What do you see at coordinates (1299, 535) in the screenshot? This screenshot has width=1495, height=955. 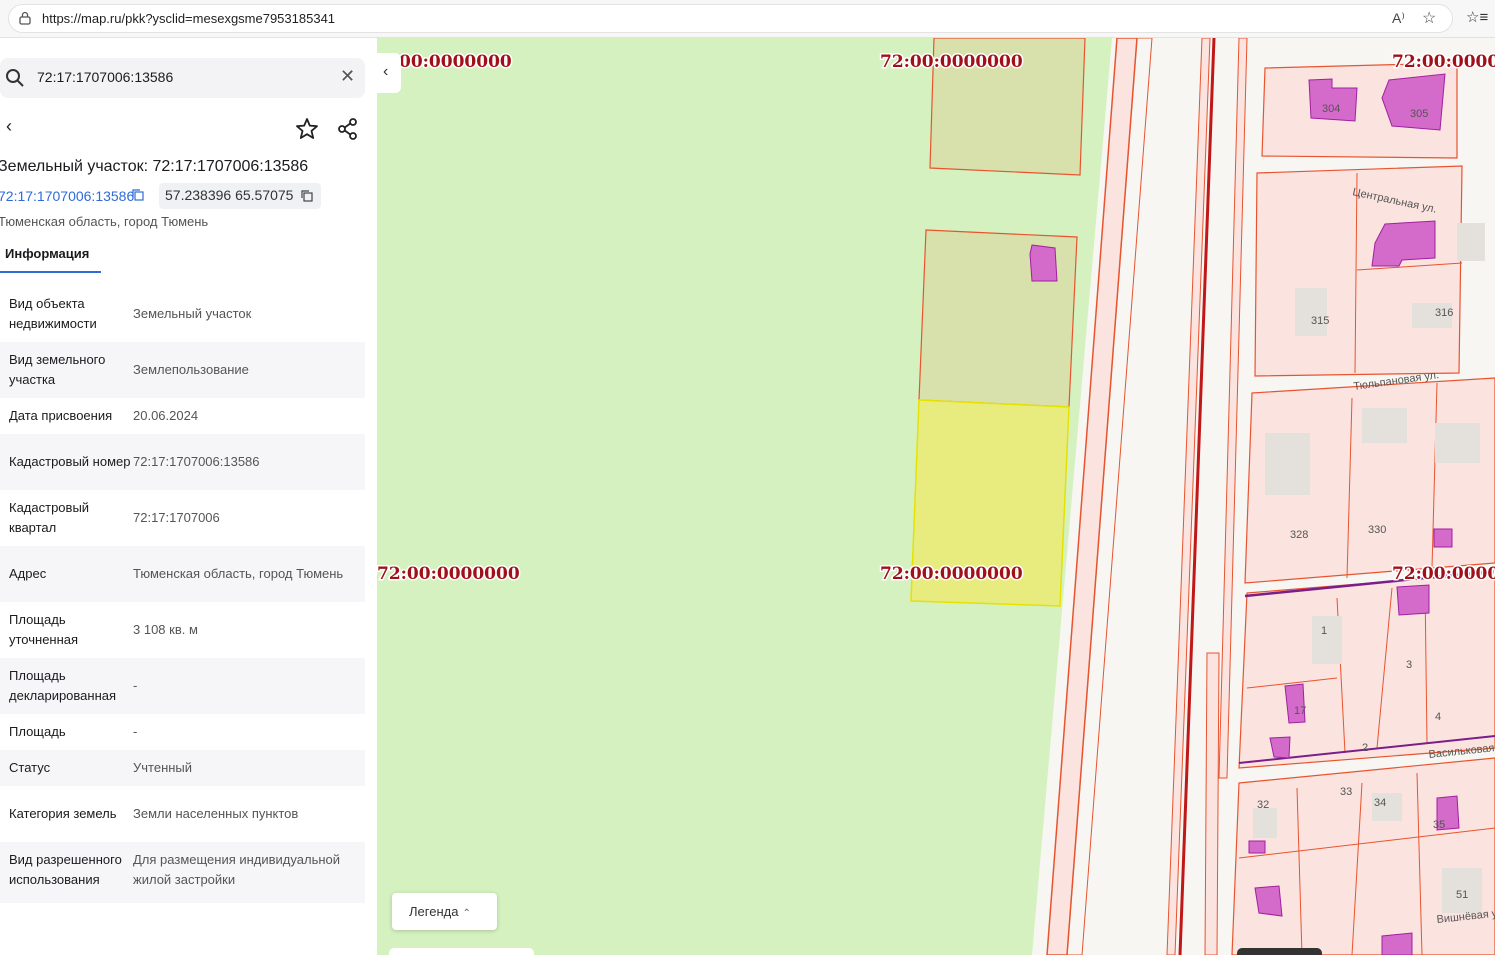 I see `house-number: 328` at bounding box center [1299, 535].